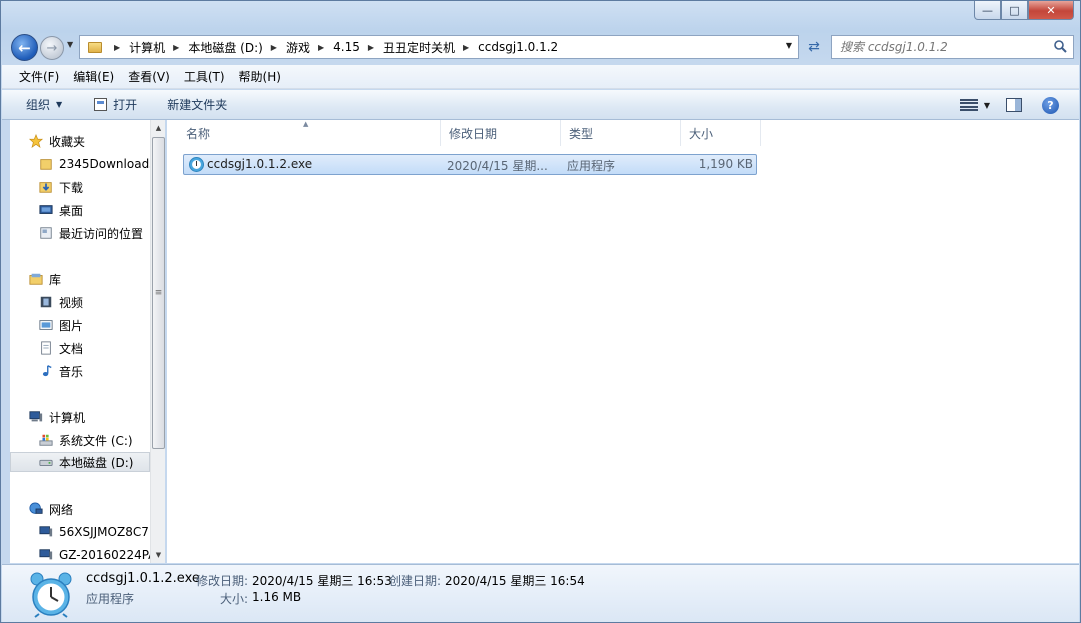 This screenshot has width=1081, height=623. What do you see at coordinates (46, 440) in the screenshot?
I see `system-drive-icon` at bounding box center [46, 440].